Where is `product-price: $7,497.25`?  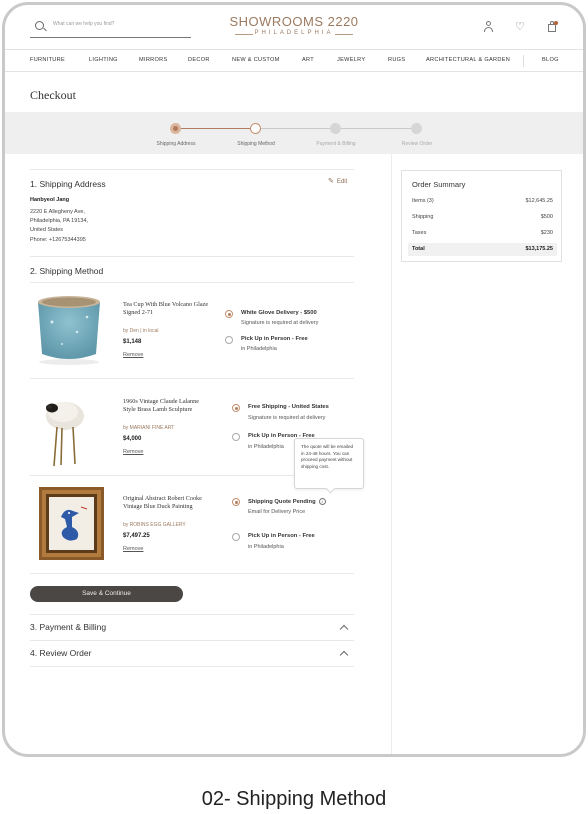
product-price: $7,497.25 is located at coordinates (136, 536).